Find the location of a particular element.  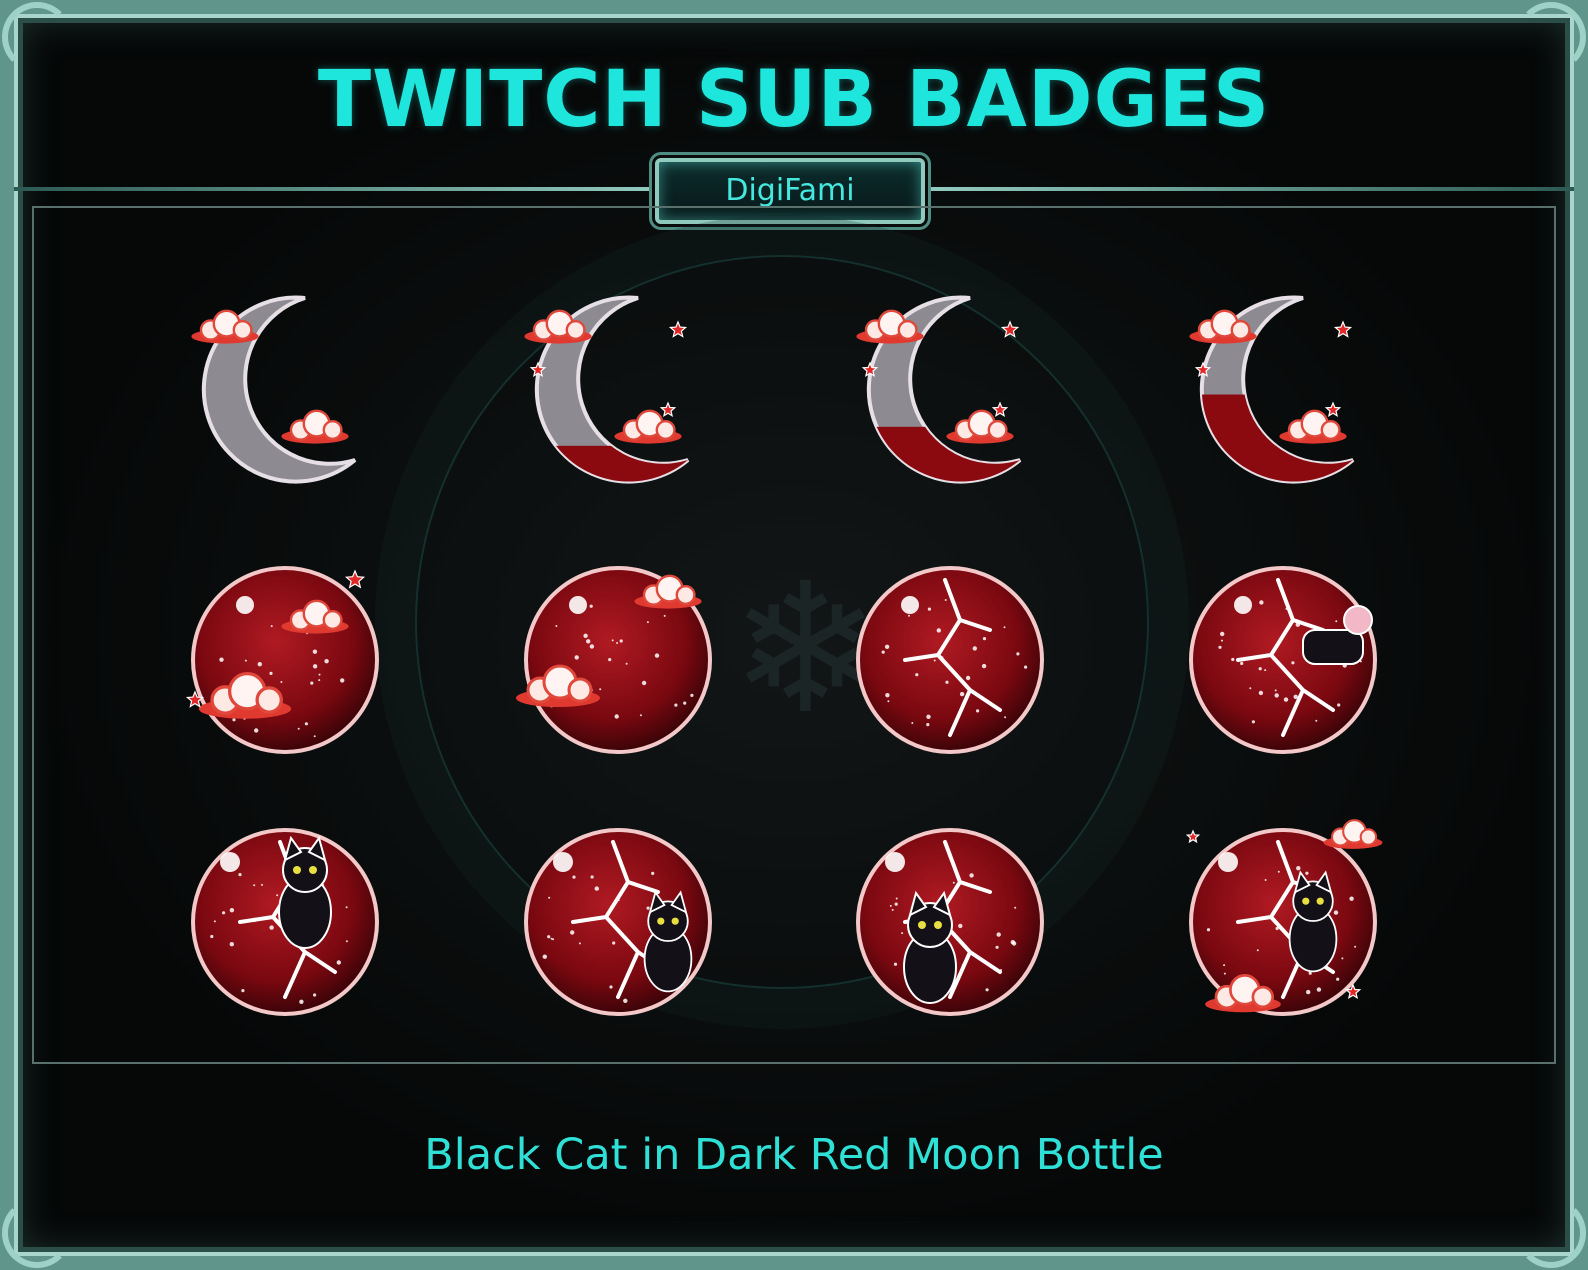

badge-gibbous-half-liquid is located at coordinates (1283, 390).